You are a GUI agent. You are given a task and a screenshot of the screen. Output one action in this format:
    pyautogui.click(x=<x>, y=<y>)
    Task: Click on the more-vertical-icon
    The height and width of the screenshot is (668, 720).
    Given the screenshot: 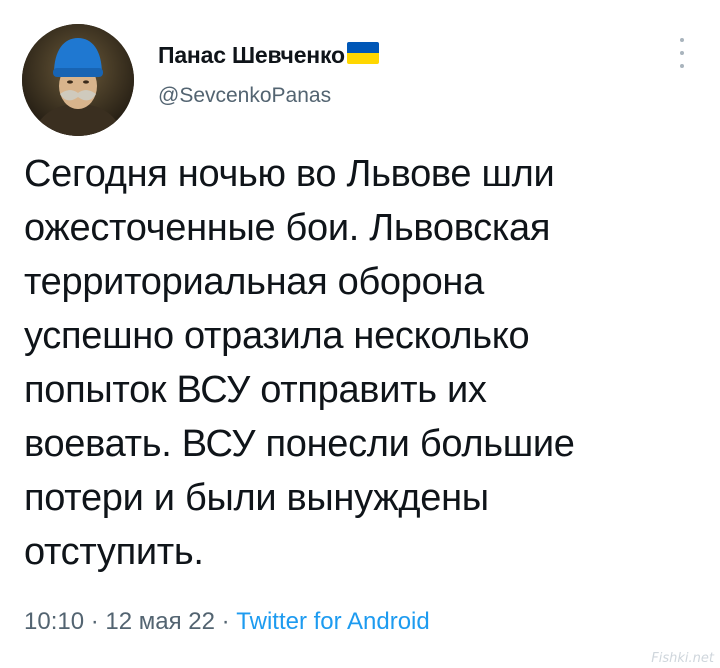 What is the action you would take?
    pyautogui.click(x=682, y=40)
    